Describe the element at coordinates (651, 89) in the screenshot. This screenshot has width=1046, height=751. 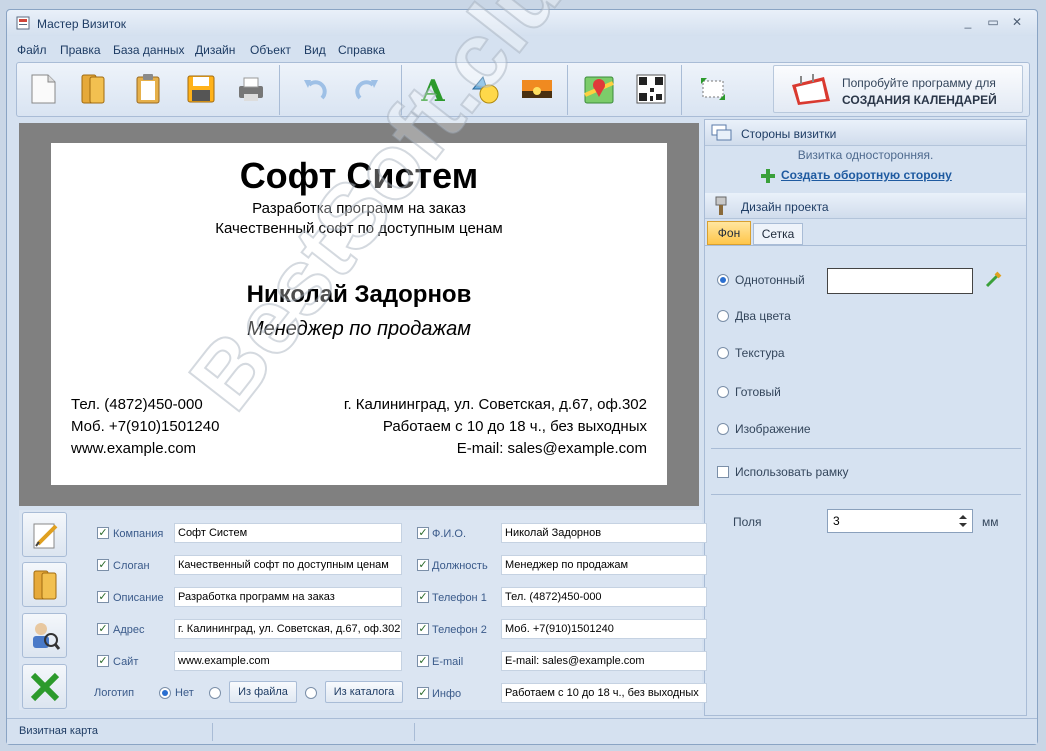
I see `add-qr-button` at that location.